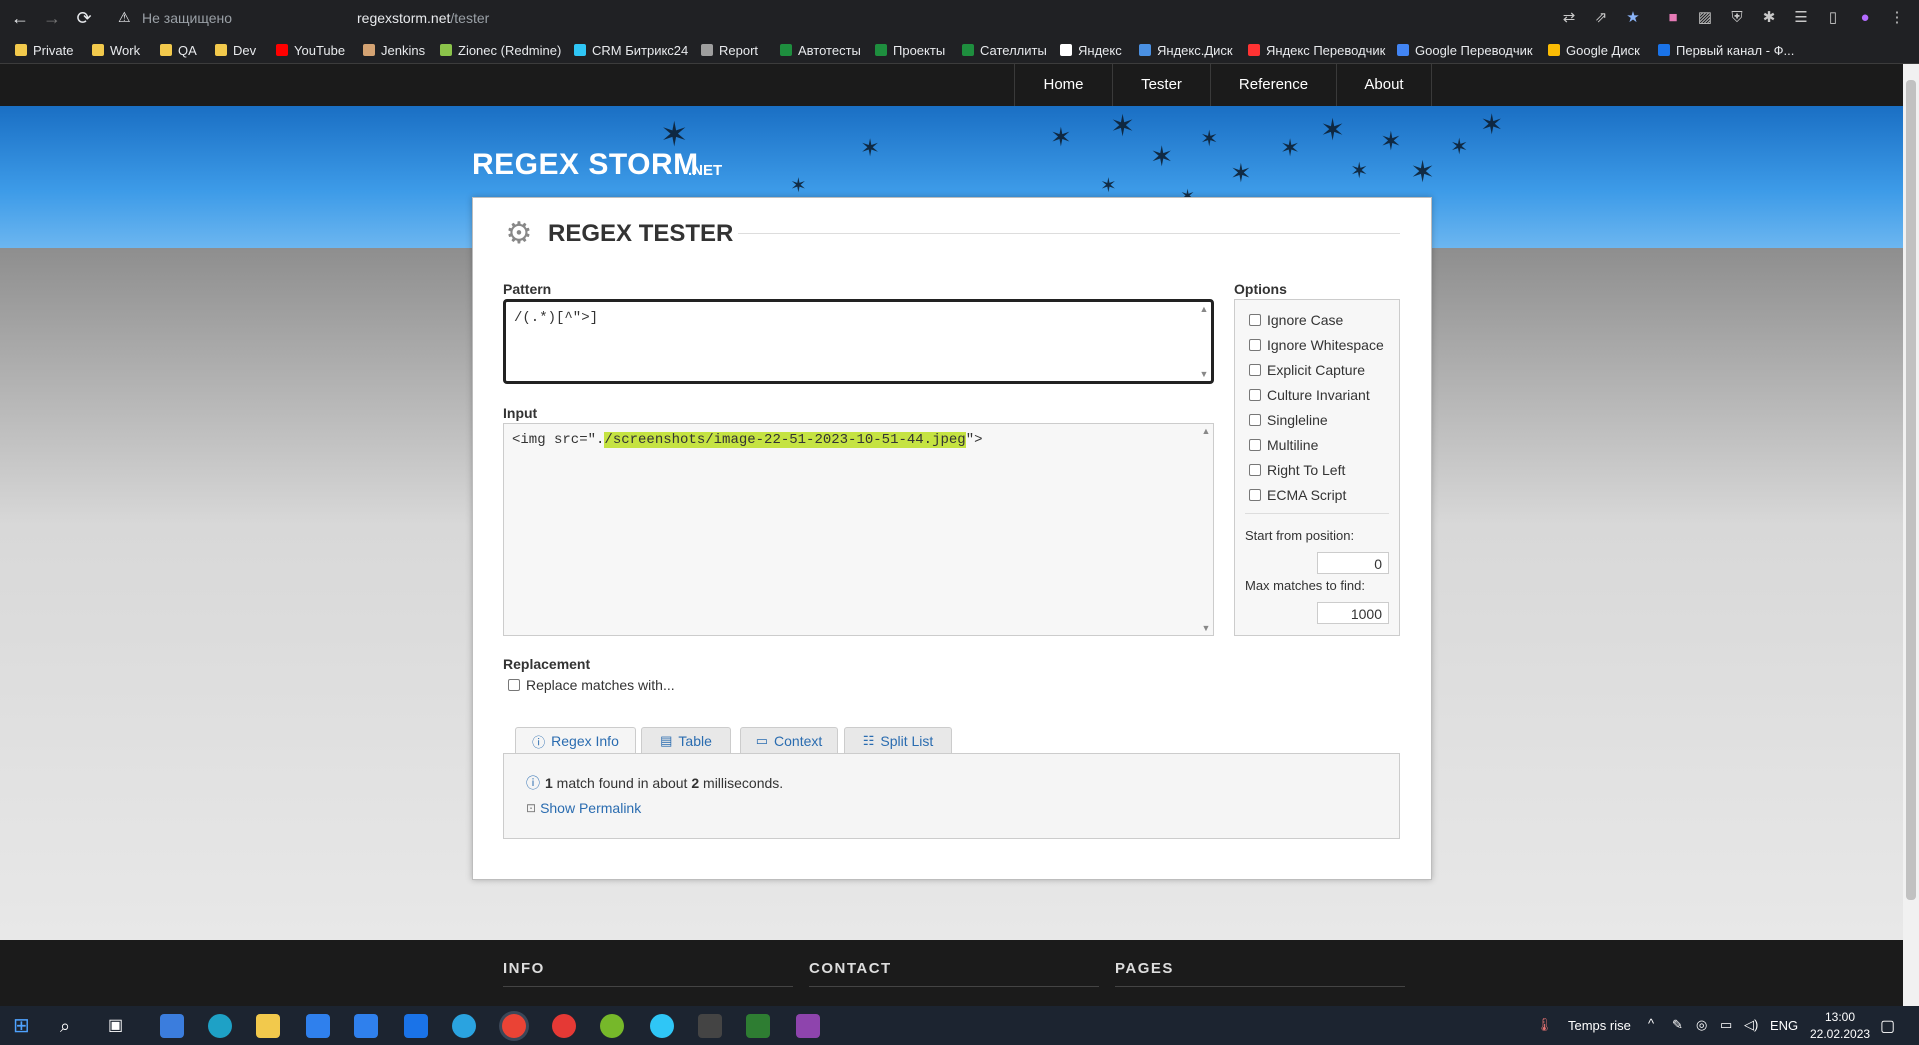 The image size is (1919, 1045). What do you see at coordinates (1283, 445) in the screenshot?
I see `option-multiline: Multiline` at bounding box center [1283, 445].